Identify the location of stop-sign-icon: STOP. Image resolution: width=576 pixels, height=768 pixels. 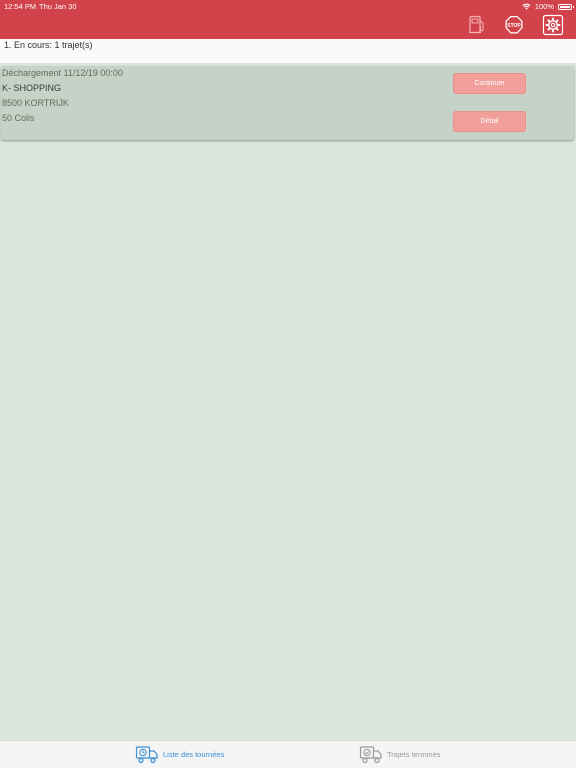
(514, 25).